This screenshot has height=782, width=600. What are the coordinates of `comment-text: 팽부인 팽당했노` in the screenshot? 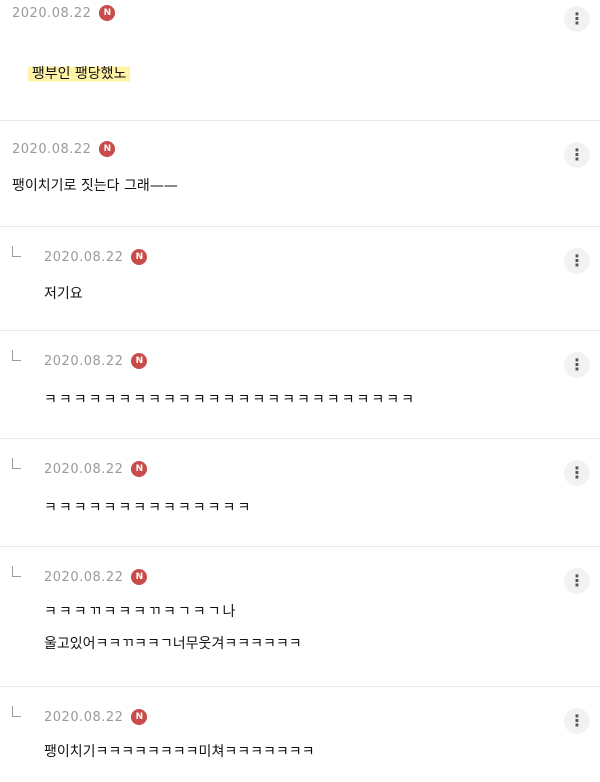 It's located at (70, 74).